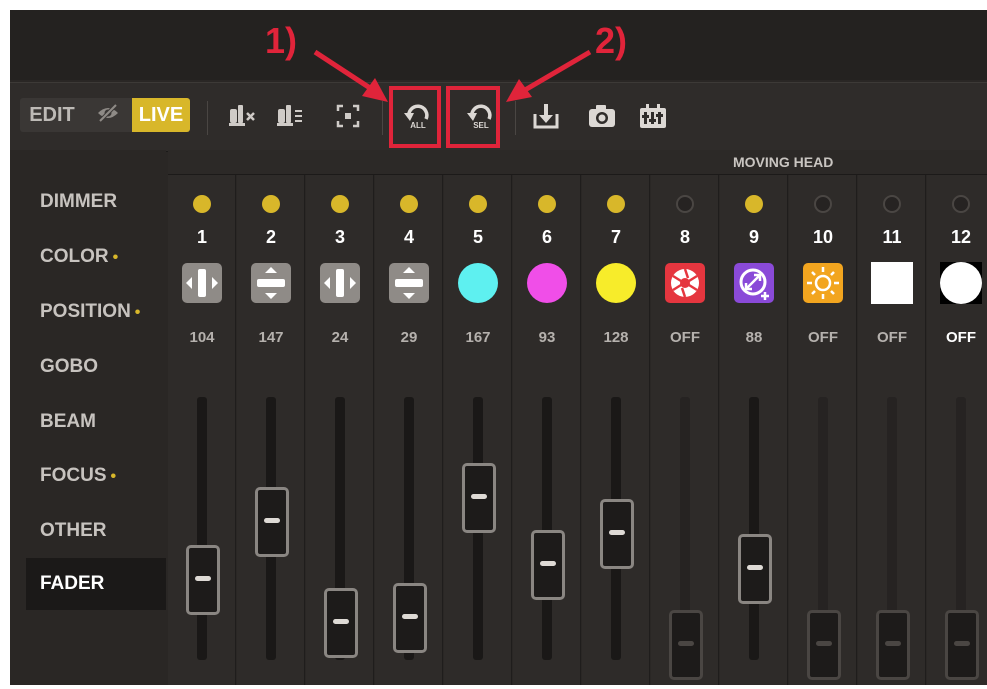 This screenshot has width=987, height=689. Describe the element at coordinates (616, 337) in the screenshot. I see `channel-value: 128` at that location.